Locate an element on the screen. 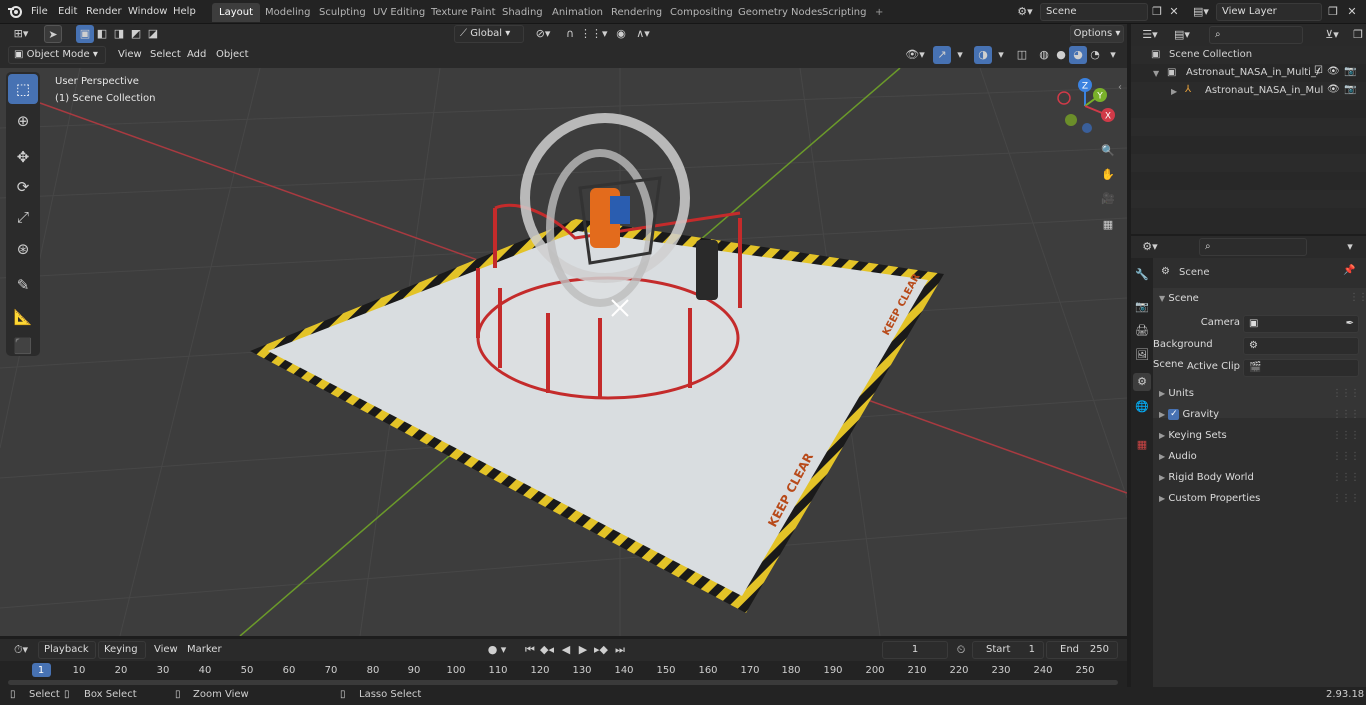  prev-keyframe-icon: ◆◂ is located at coordinates (547, 650).